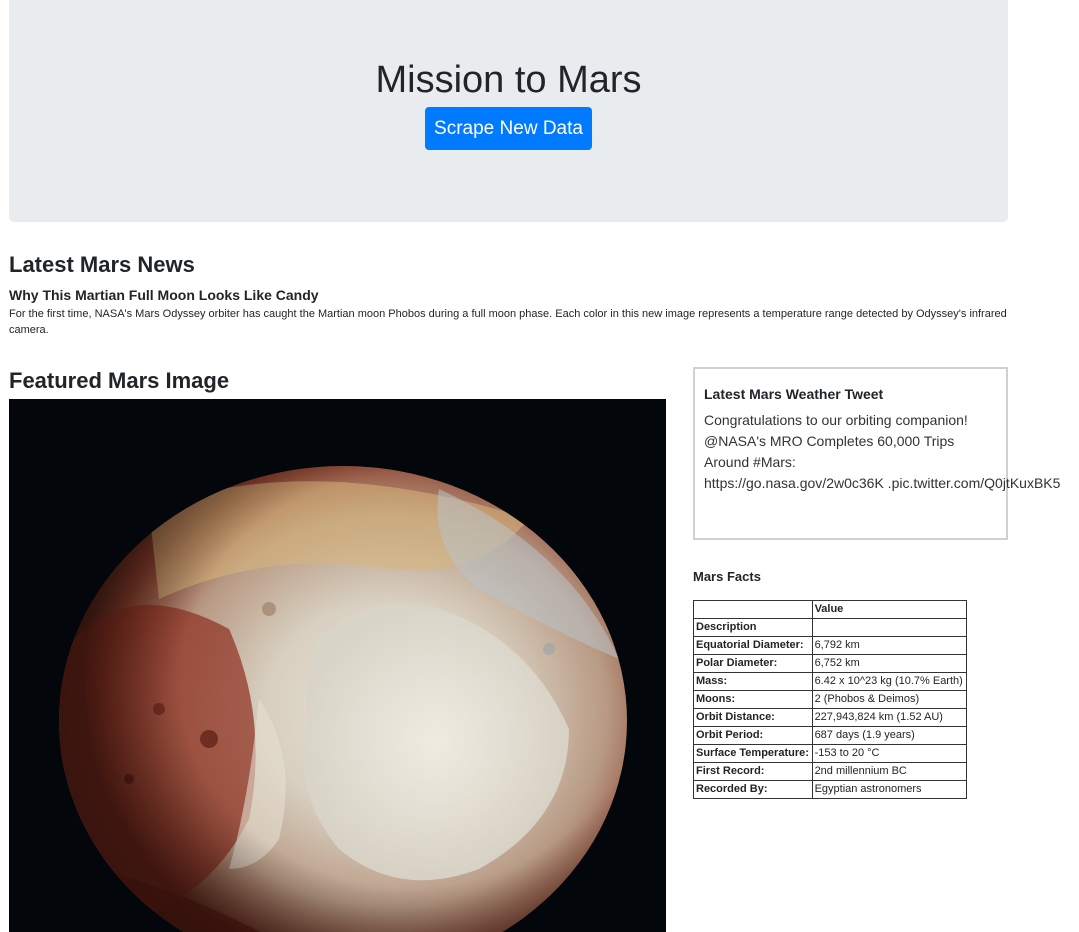 Image resolution: width=1079 pixels, height=932 pixels. Describe the element at coordinates (508, 80) in the screenshot. I see `page-title: Mission to Mars` at that location.